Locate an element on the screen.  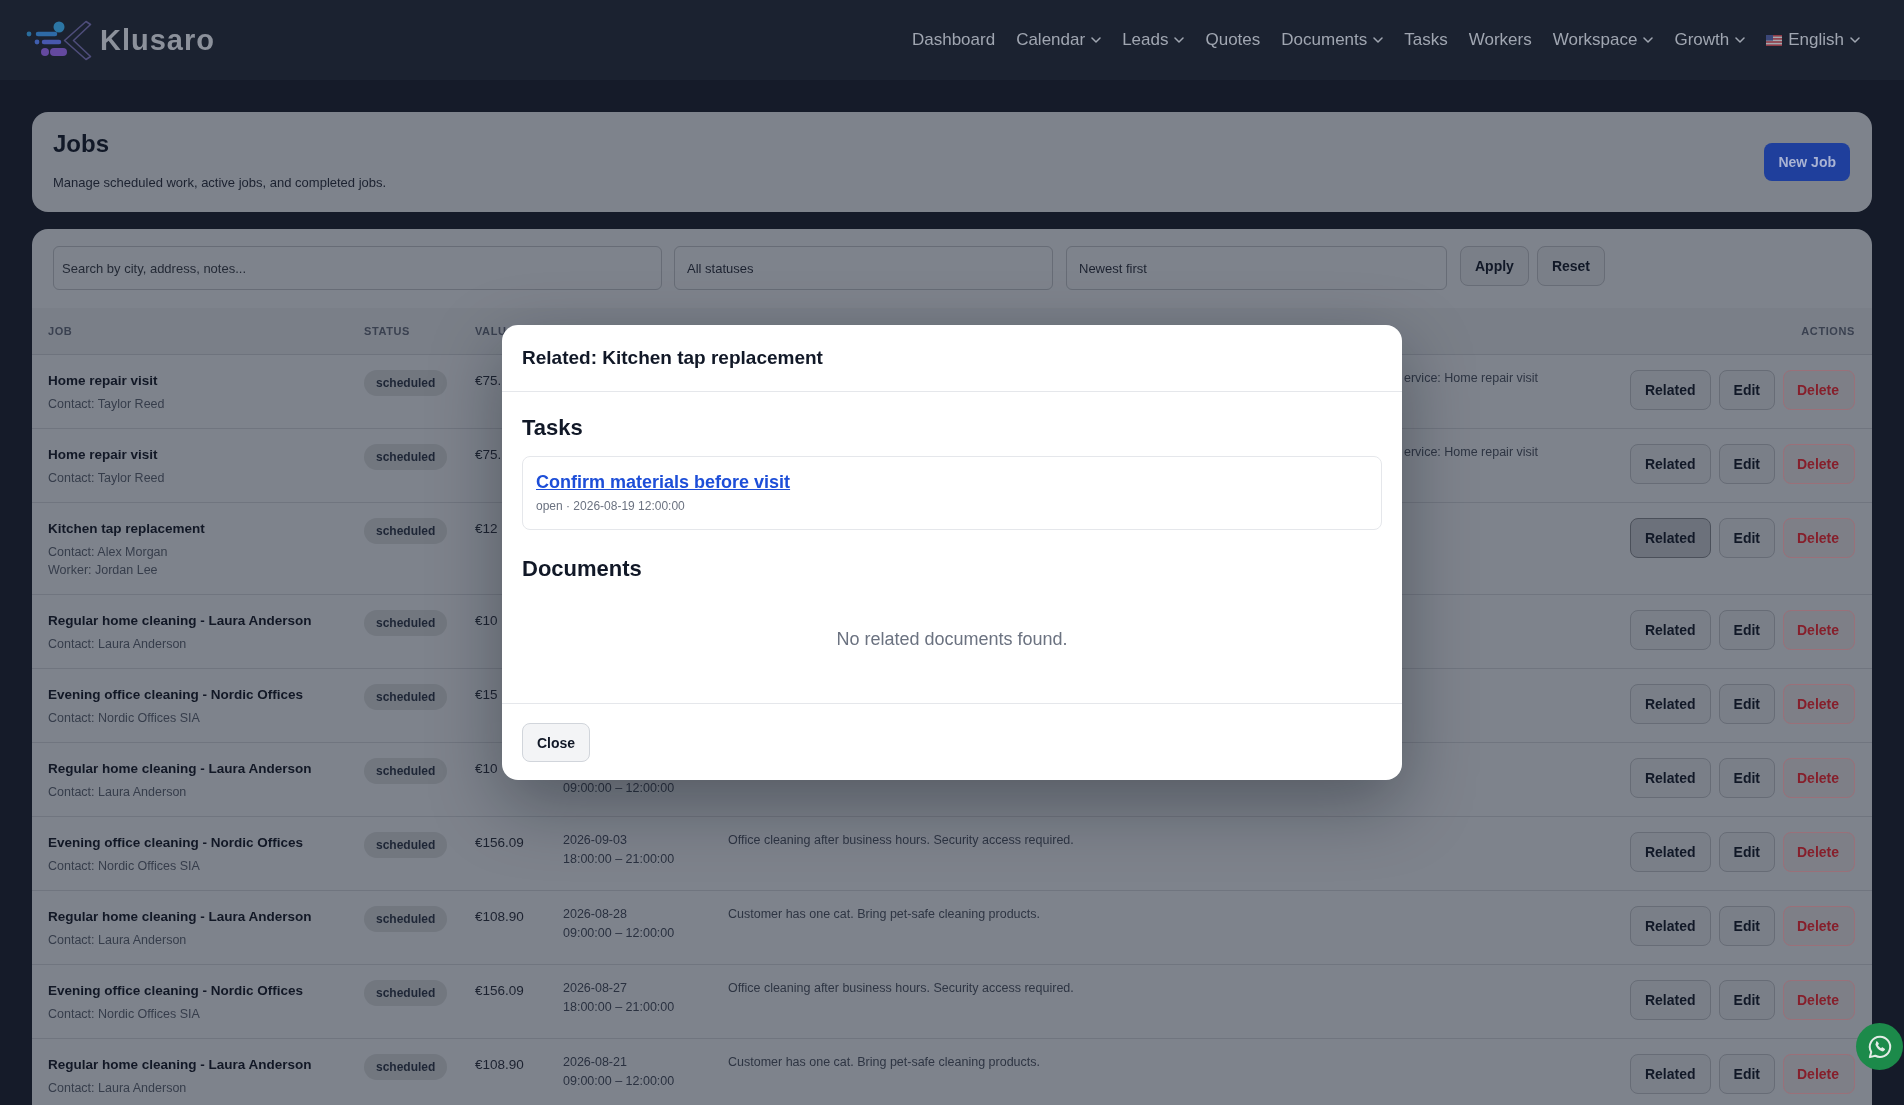
column-header: JOB is located at coordinates (60, 331).